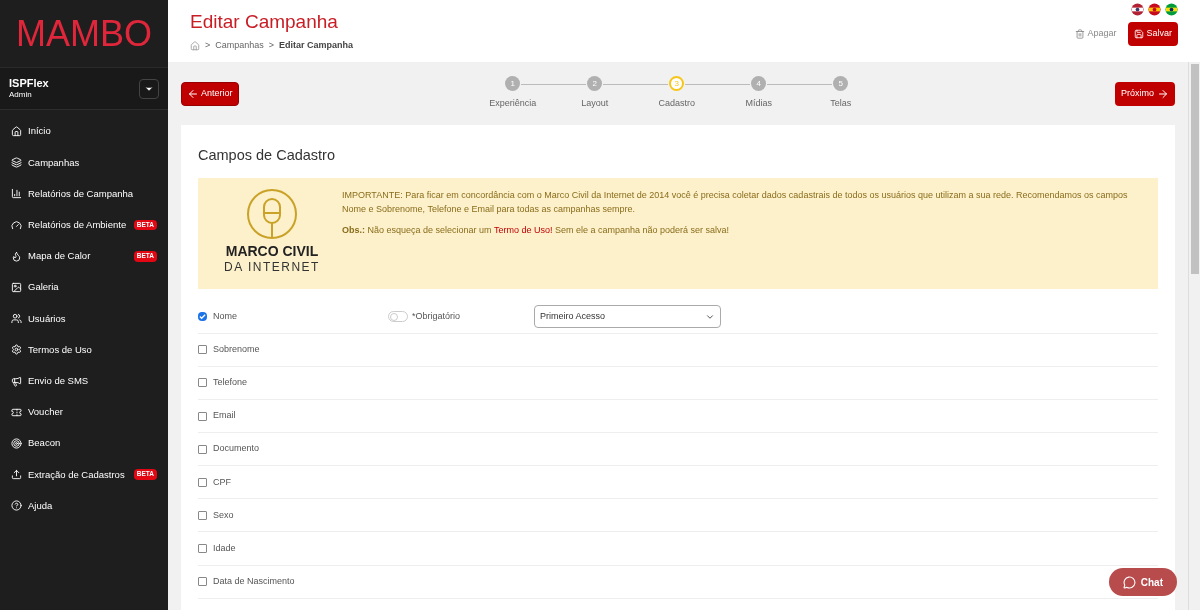 This screenshot has height=610, width=1200. I want to click on sidebar-item: Termos de Uso, so click(84, 350).